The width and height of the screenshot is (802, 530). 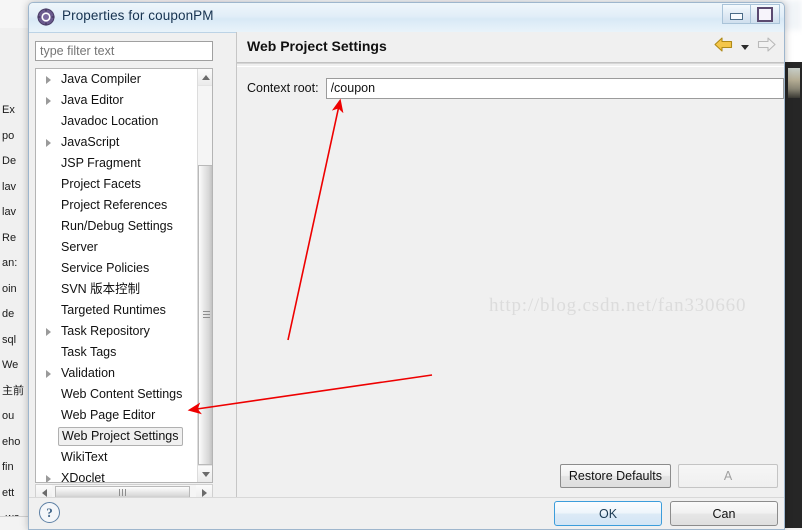 What do you see at coordinates (108, 415) in the screenshot?
I see `tree-item-label: Web Page Editor` at bounding box center [108, 415].